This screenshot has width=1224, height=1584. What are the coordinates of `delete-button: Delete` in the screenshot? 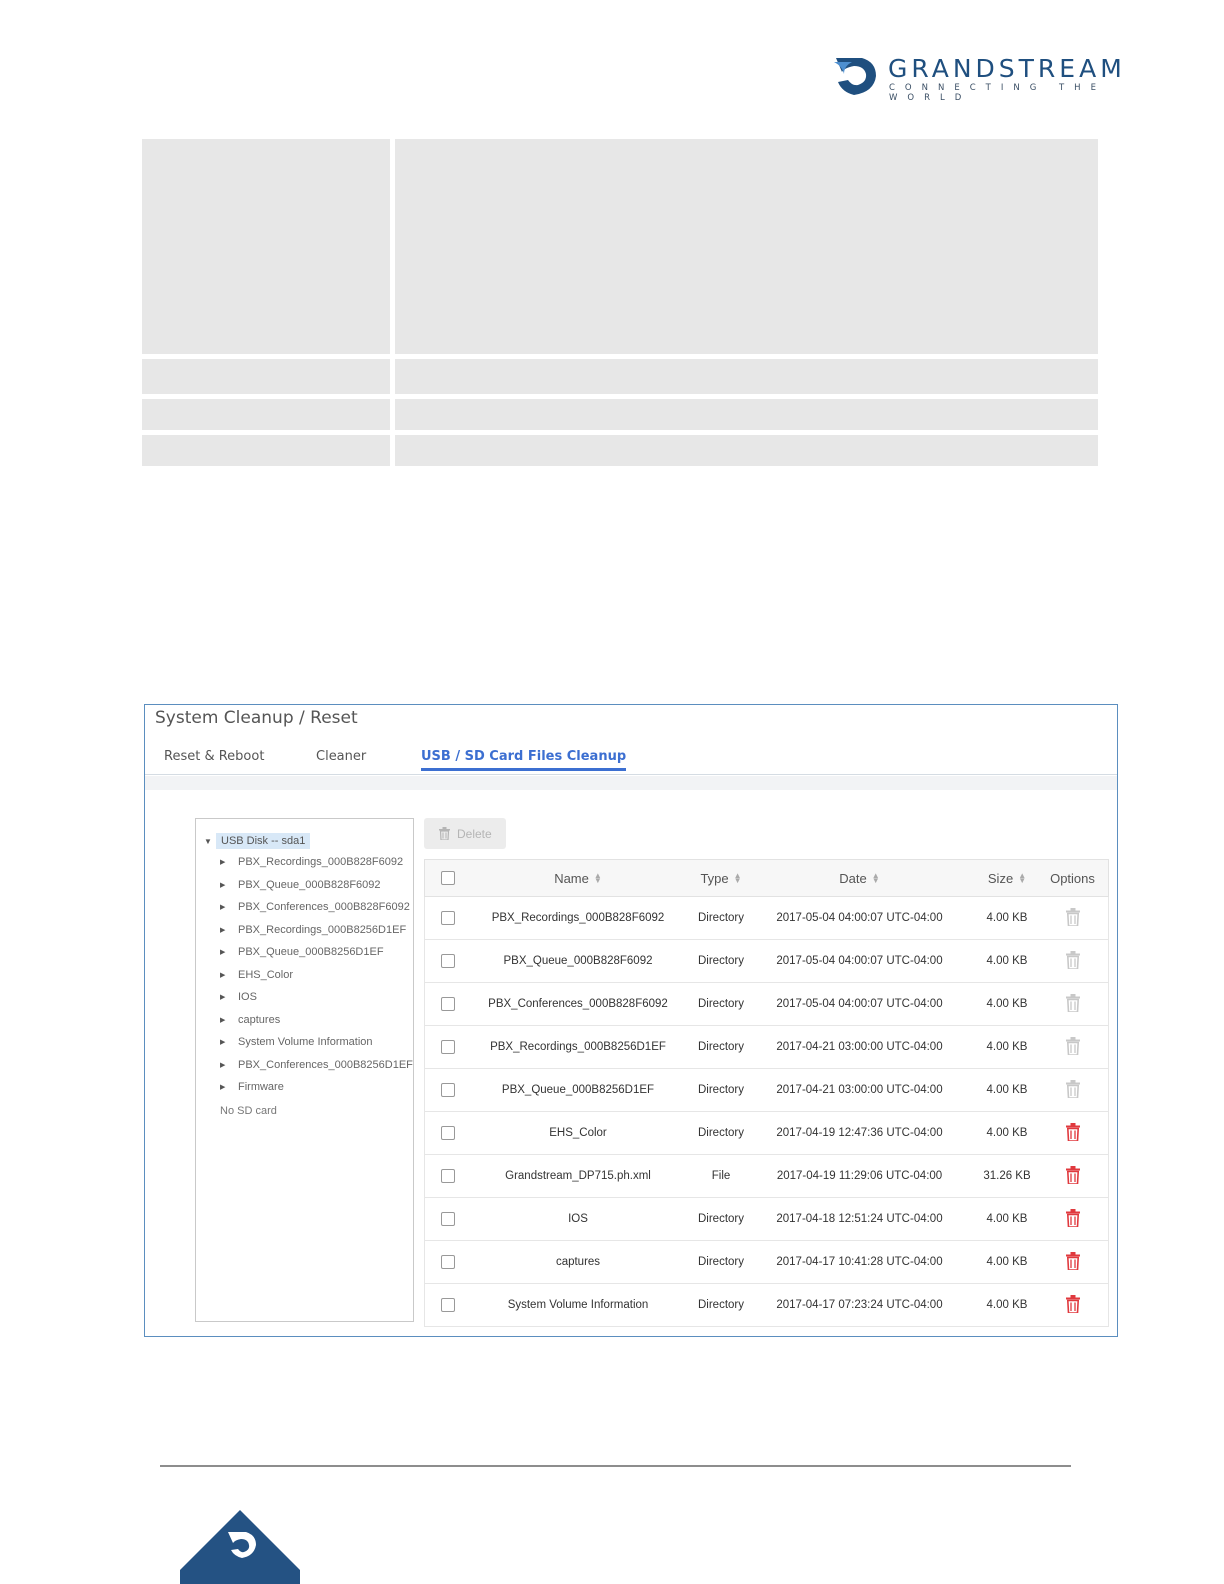 It's located at (465, 833).